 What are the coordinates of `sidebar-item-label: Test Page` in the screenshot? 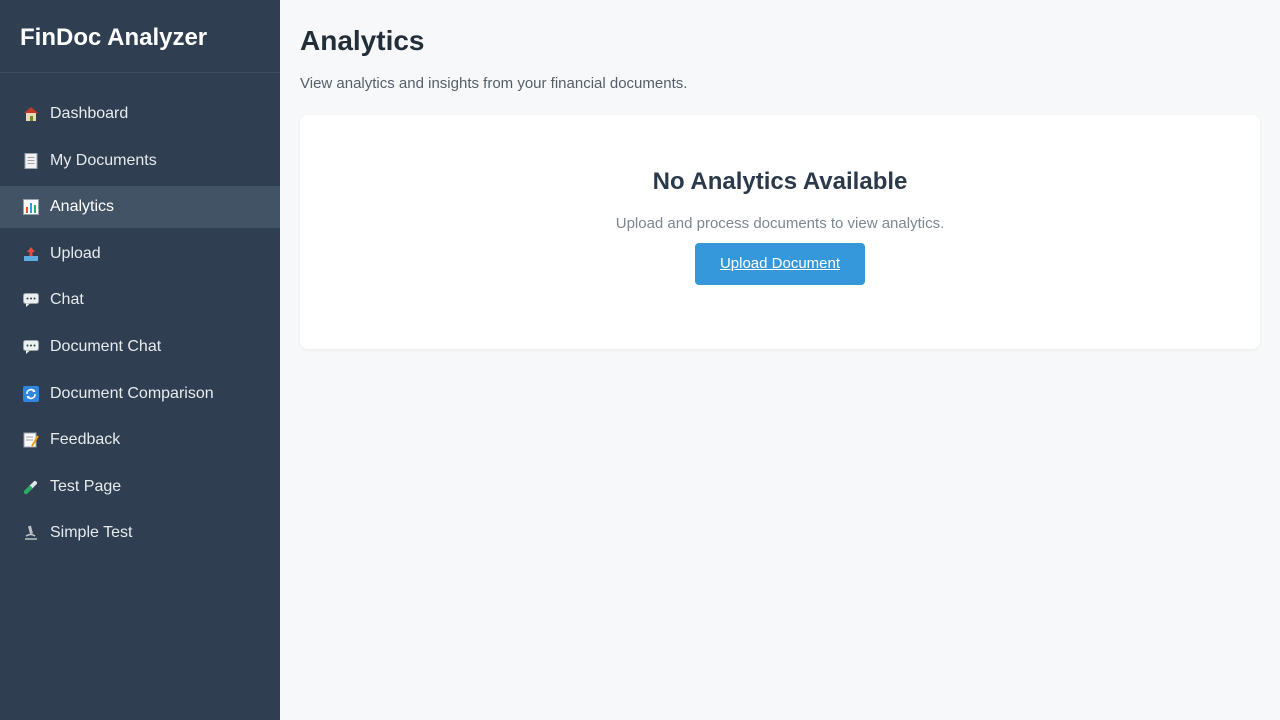 It's located at (86, 486).